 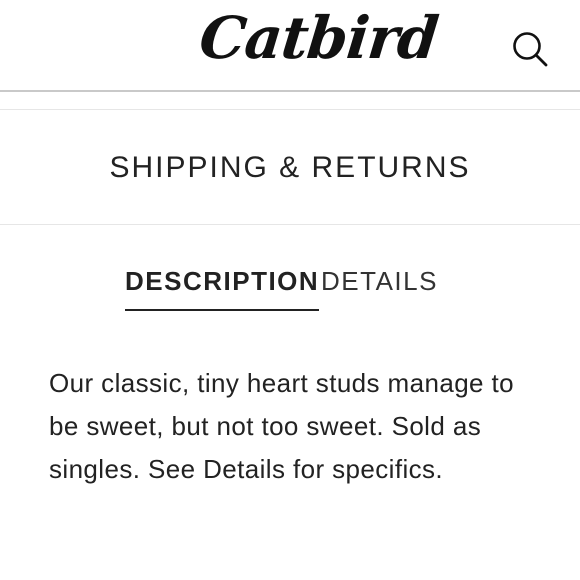 I want to click on shipping-returns-label: SHIPPING & RETURNS, so click(x=290, y=167).